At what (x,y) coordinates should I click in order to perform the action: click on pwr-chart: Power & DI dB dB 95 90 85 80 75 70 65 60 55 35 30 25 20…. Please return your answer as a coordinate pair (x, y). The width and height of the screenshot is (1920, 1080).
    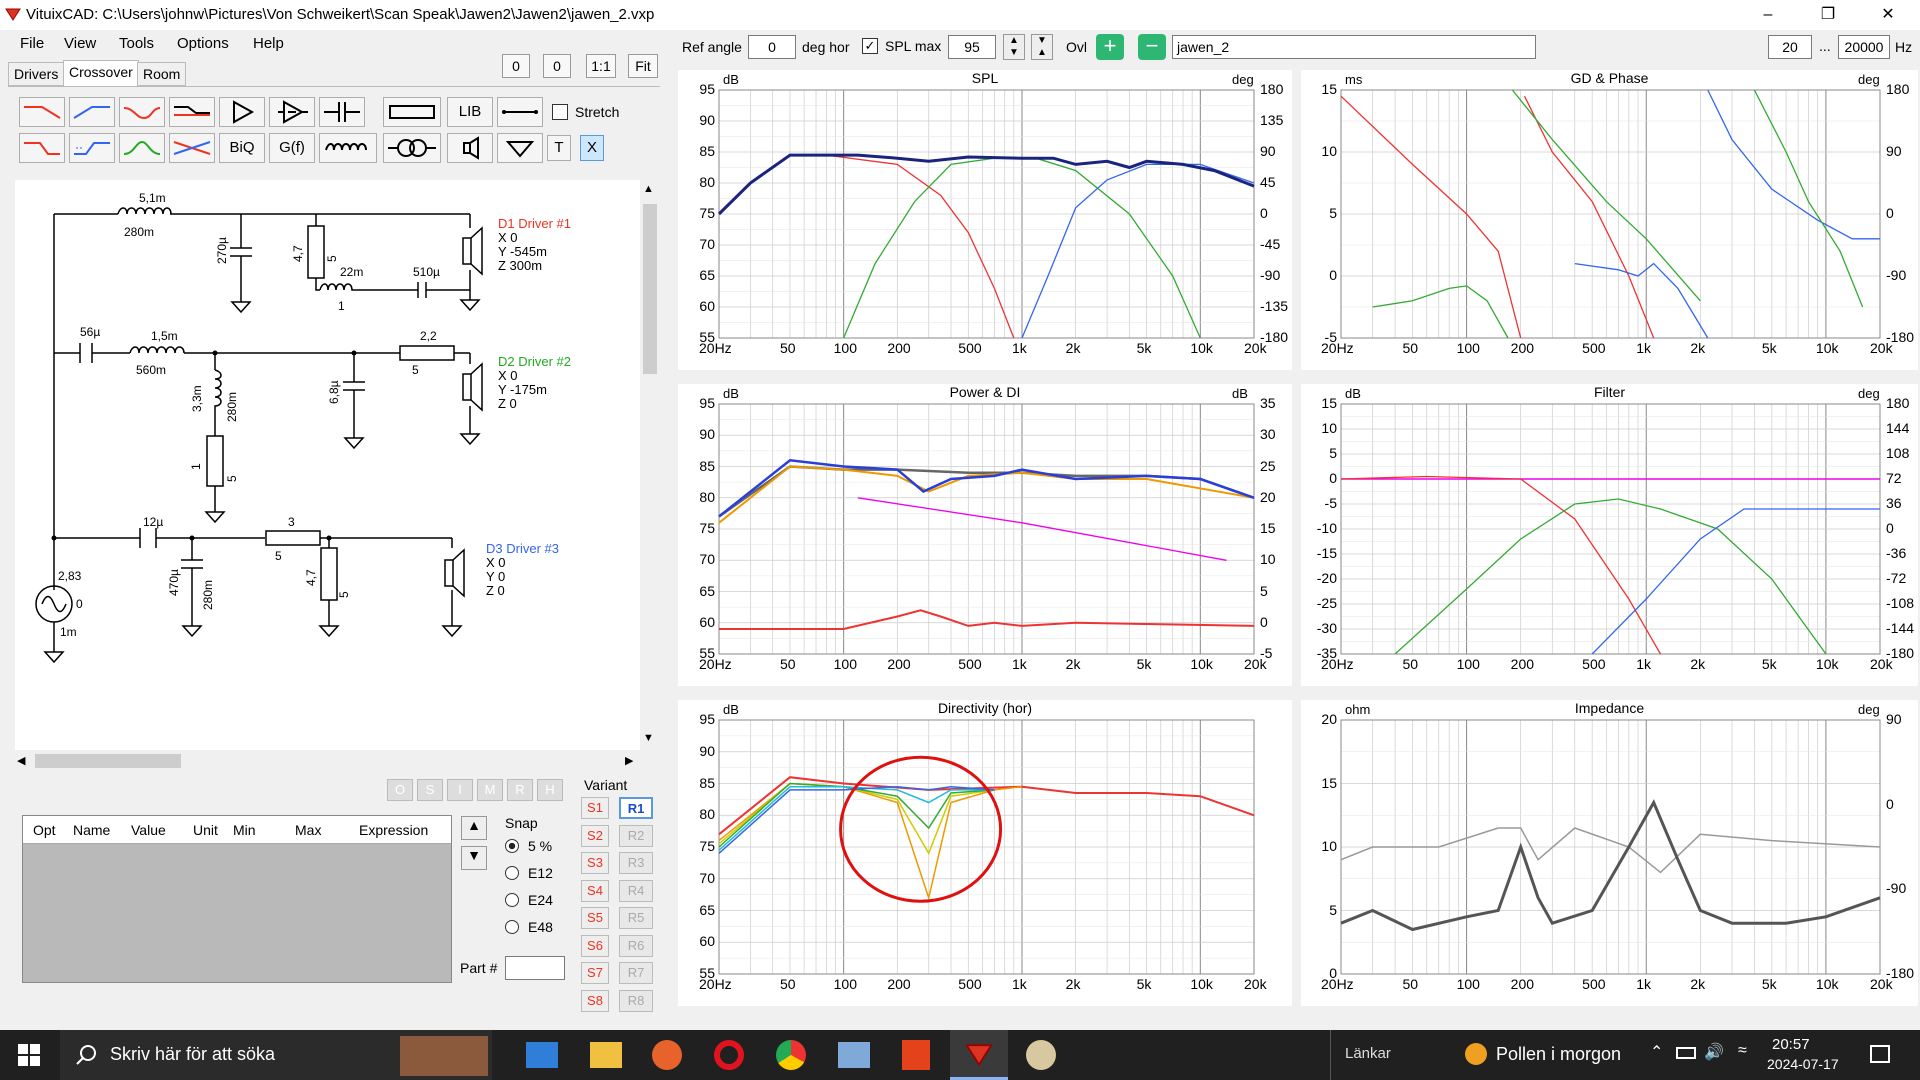
    Looking at the image, I should click on (985, 535).